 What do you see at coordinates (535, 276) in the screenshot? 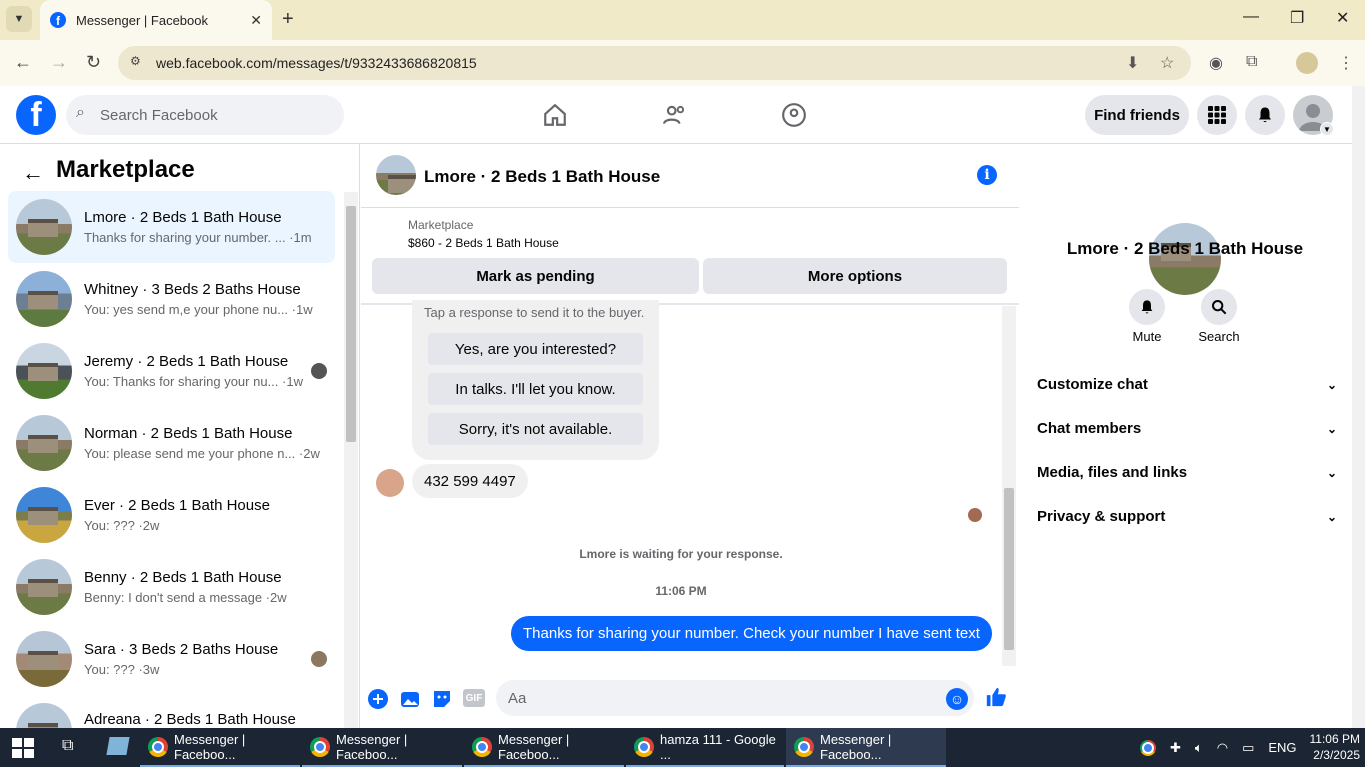
I see `mark-as-pending-button: Mark as pending` at bounding box center [535, 276].